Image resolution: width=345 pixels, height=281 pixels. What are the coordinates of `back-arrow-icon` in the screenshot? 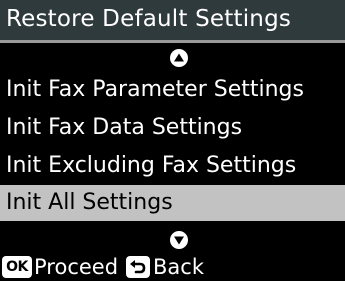 It's located at (138, 267).